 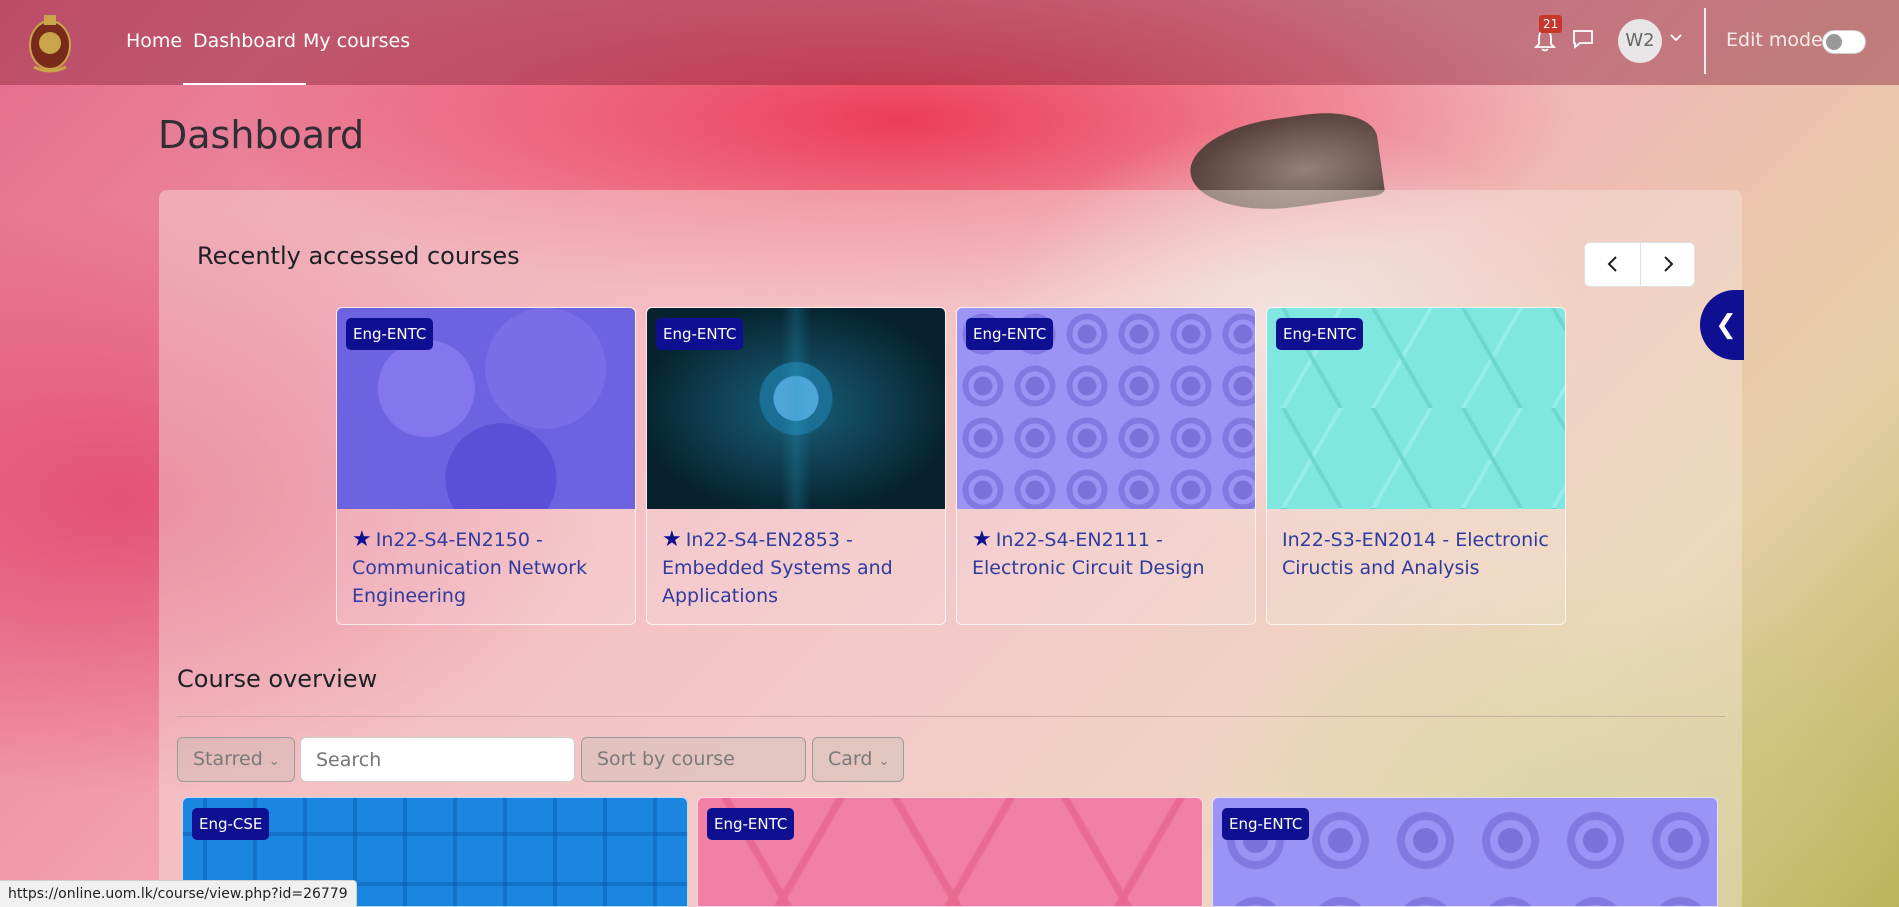 What do you see at coordinates (693, 775) in the screenshot?
I see `sort-dropdown: Sort by course name⌄` at bounding box center [693, 775].